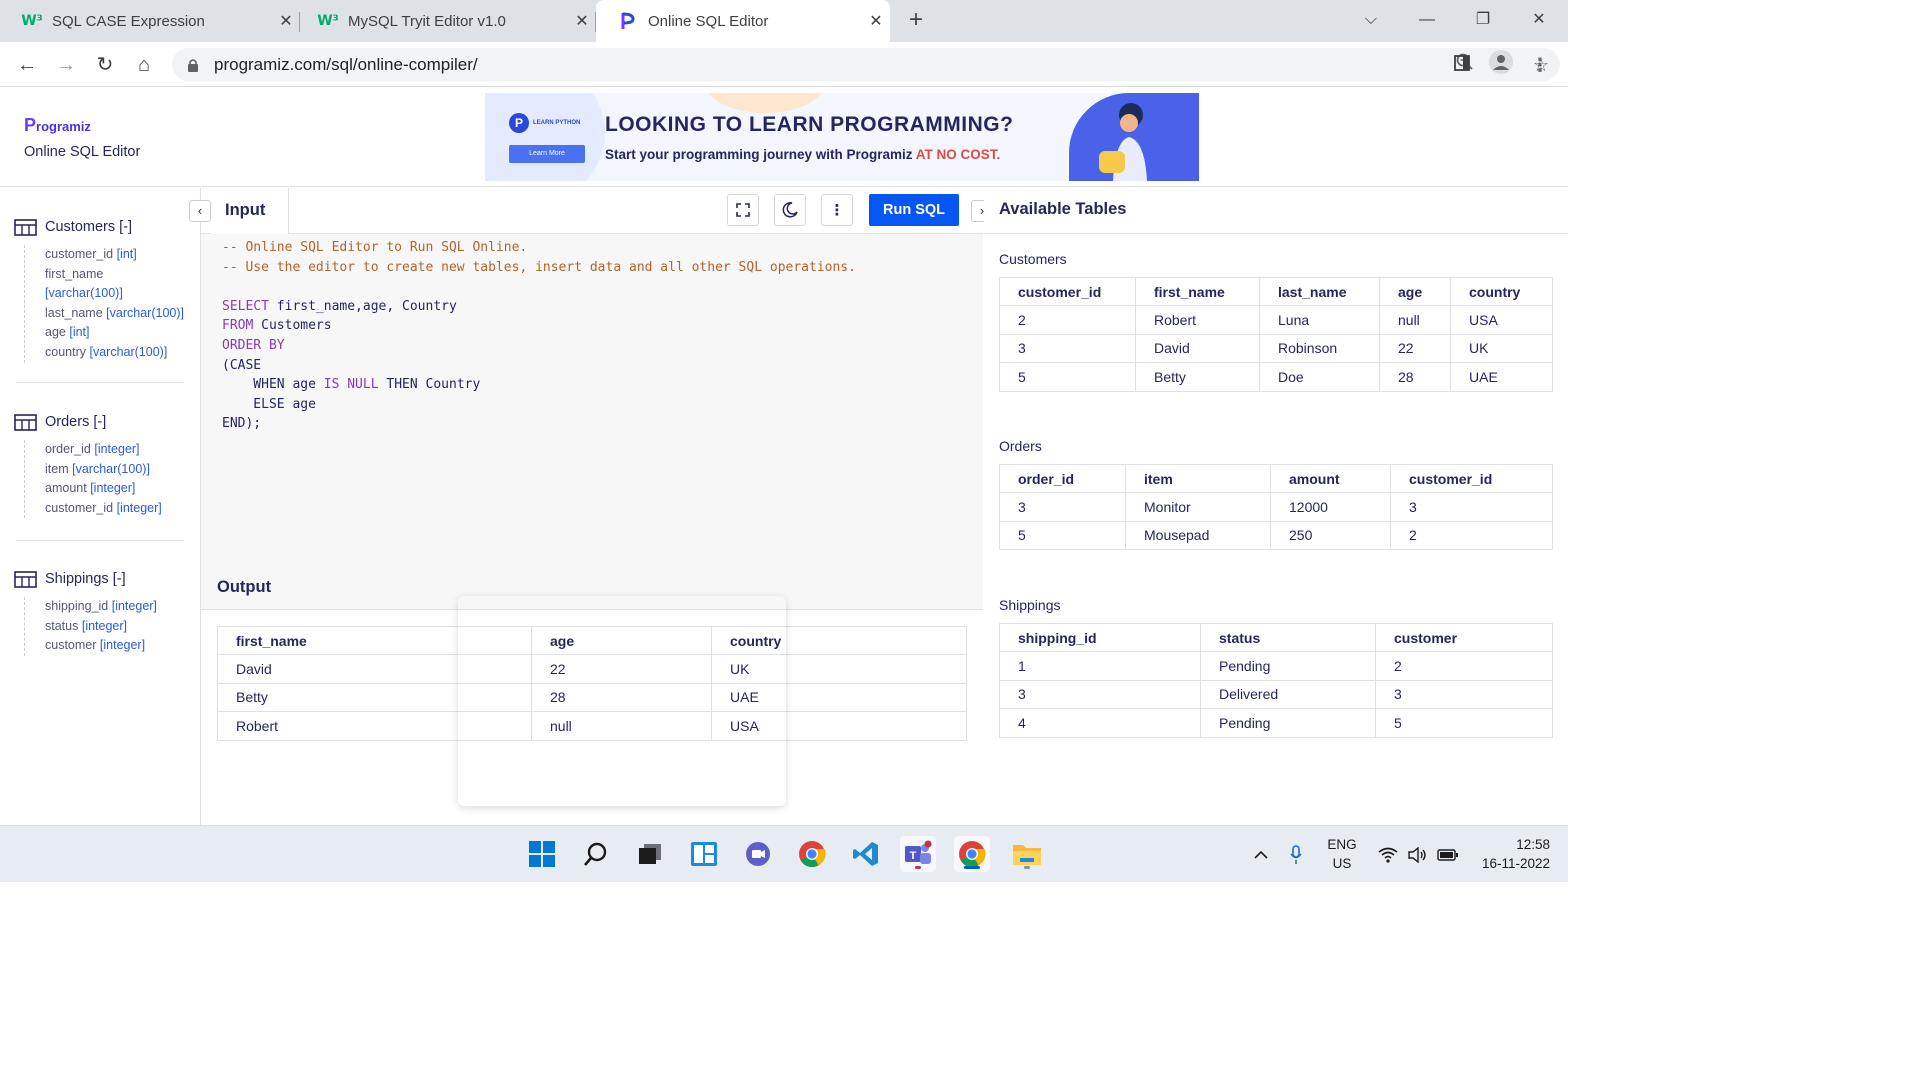 The image size is (1920, 1080). I want to click on table-cell: USA, so click(1501, 320).